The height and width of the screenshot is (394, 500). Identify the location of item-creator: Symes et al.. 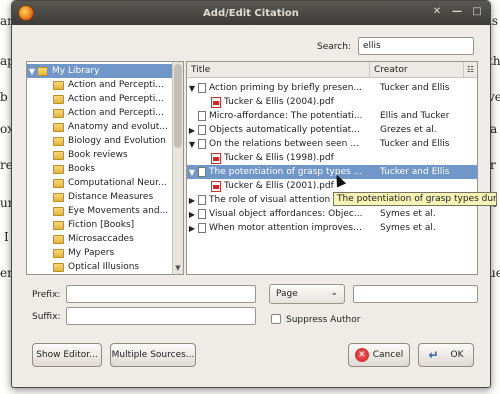
(408, 214).